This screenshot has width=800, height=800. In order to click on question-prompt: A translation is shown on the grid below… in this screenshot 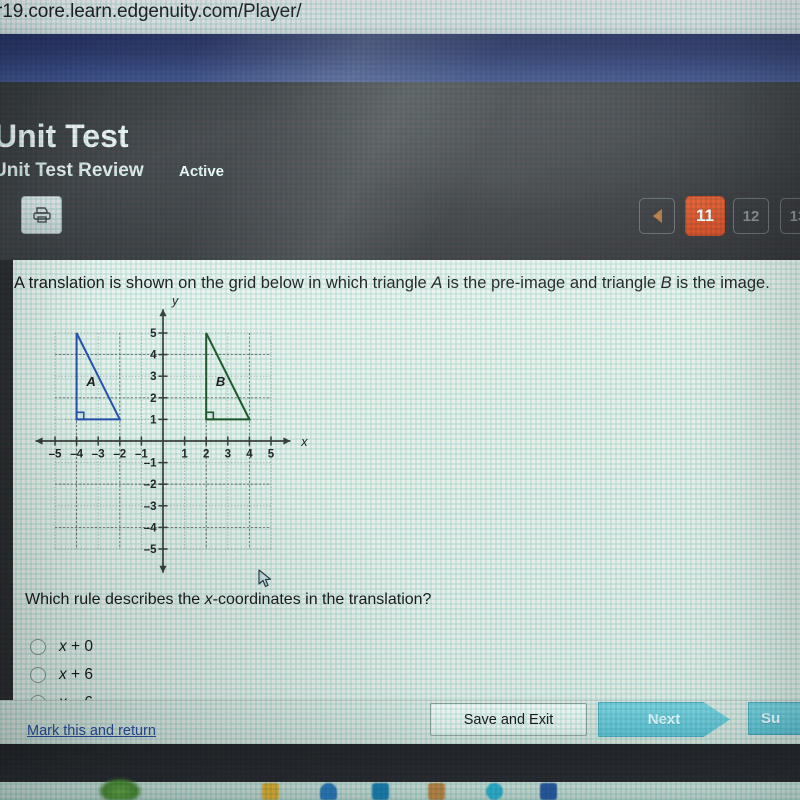, I will do `click(407, 283)`.